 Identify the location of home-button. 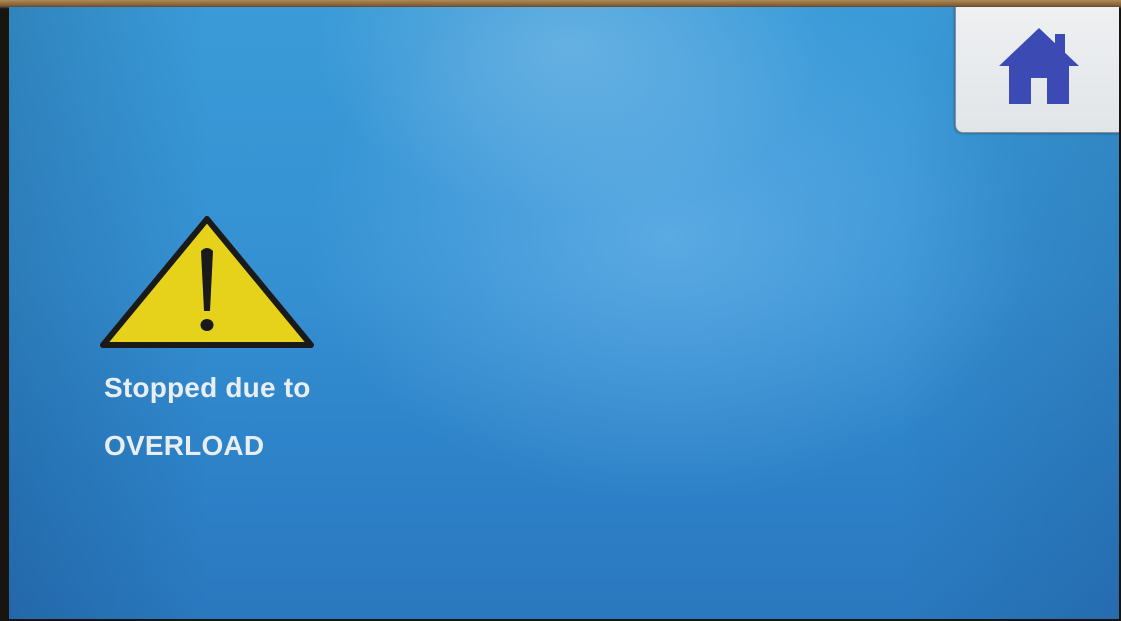
(1037, 70).